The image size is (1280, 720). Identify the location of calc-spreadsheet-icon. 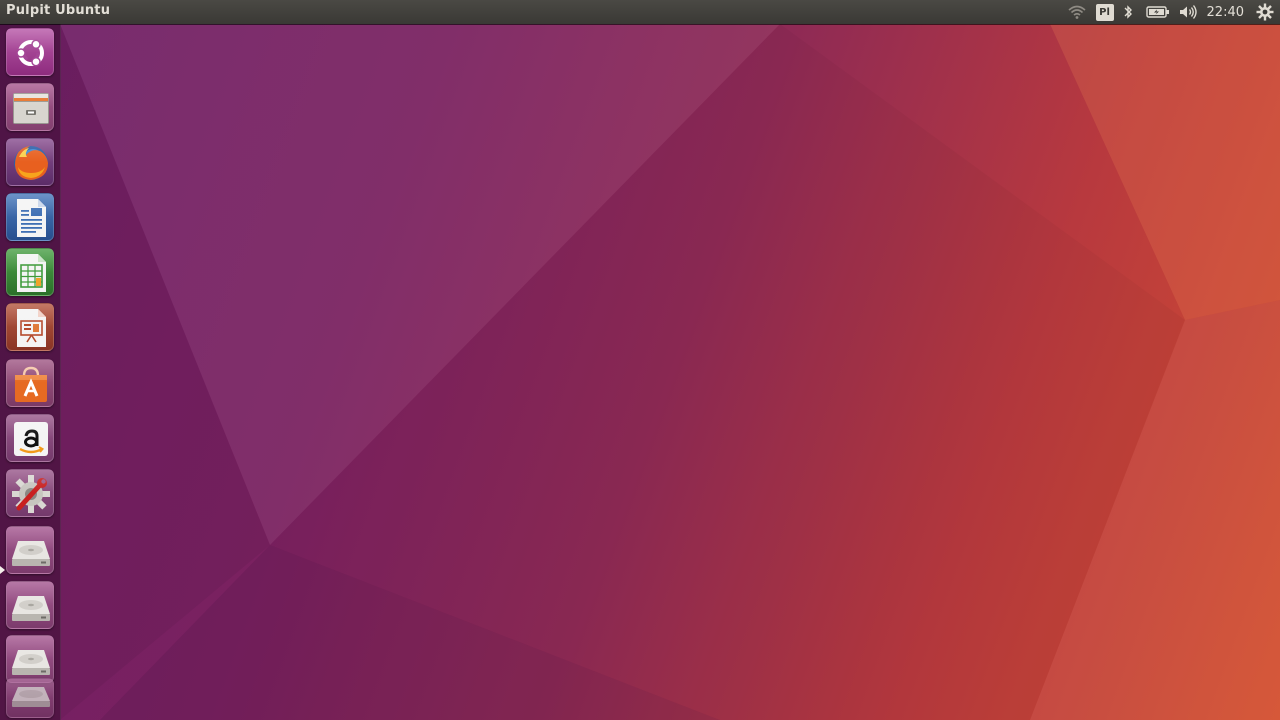
(31, 273).